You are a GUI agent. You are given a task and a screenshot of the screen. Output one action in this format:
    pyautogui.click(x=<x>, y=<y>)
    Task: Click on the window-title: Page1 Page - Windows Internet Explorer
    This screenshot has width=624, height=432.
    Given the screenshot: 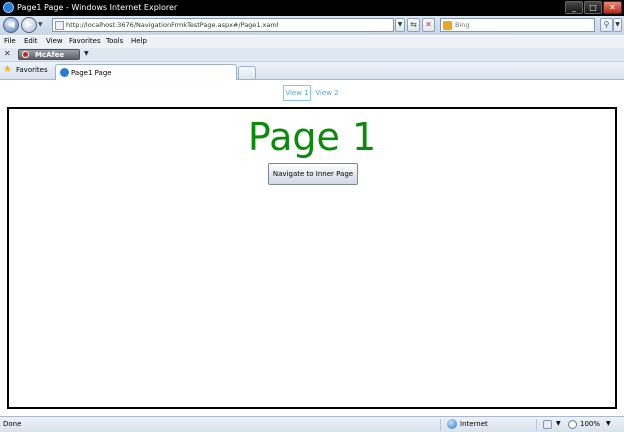 What is the action you would take?
    pyautogui.click(x=97, y=7)
    